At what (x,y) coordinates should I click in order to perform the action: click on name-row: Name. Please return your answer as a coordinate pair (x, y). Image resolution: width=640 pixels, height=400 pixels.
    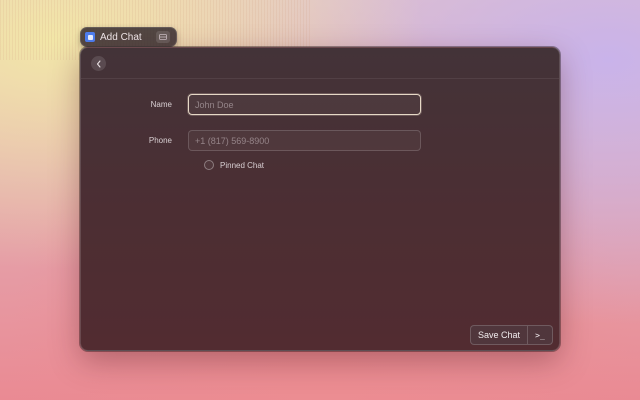
    Looking at the image, I should click on (251, 104).